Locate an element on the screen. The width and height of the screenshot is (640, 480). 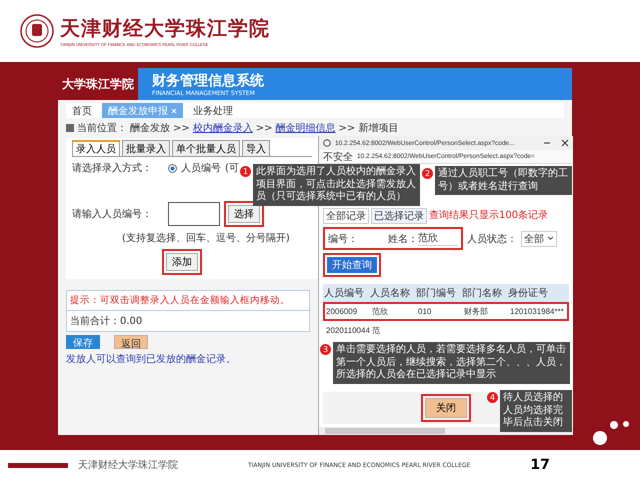
record-filter-link: 全部记录 is located at coordinates (346, 216).